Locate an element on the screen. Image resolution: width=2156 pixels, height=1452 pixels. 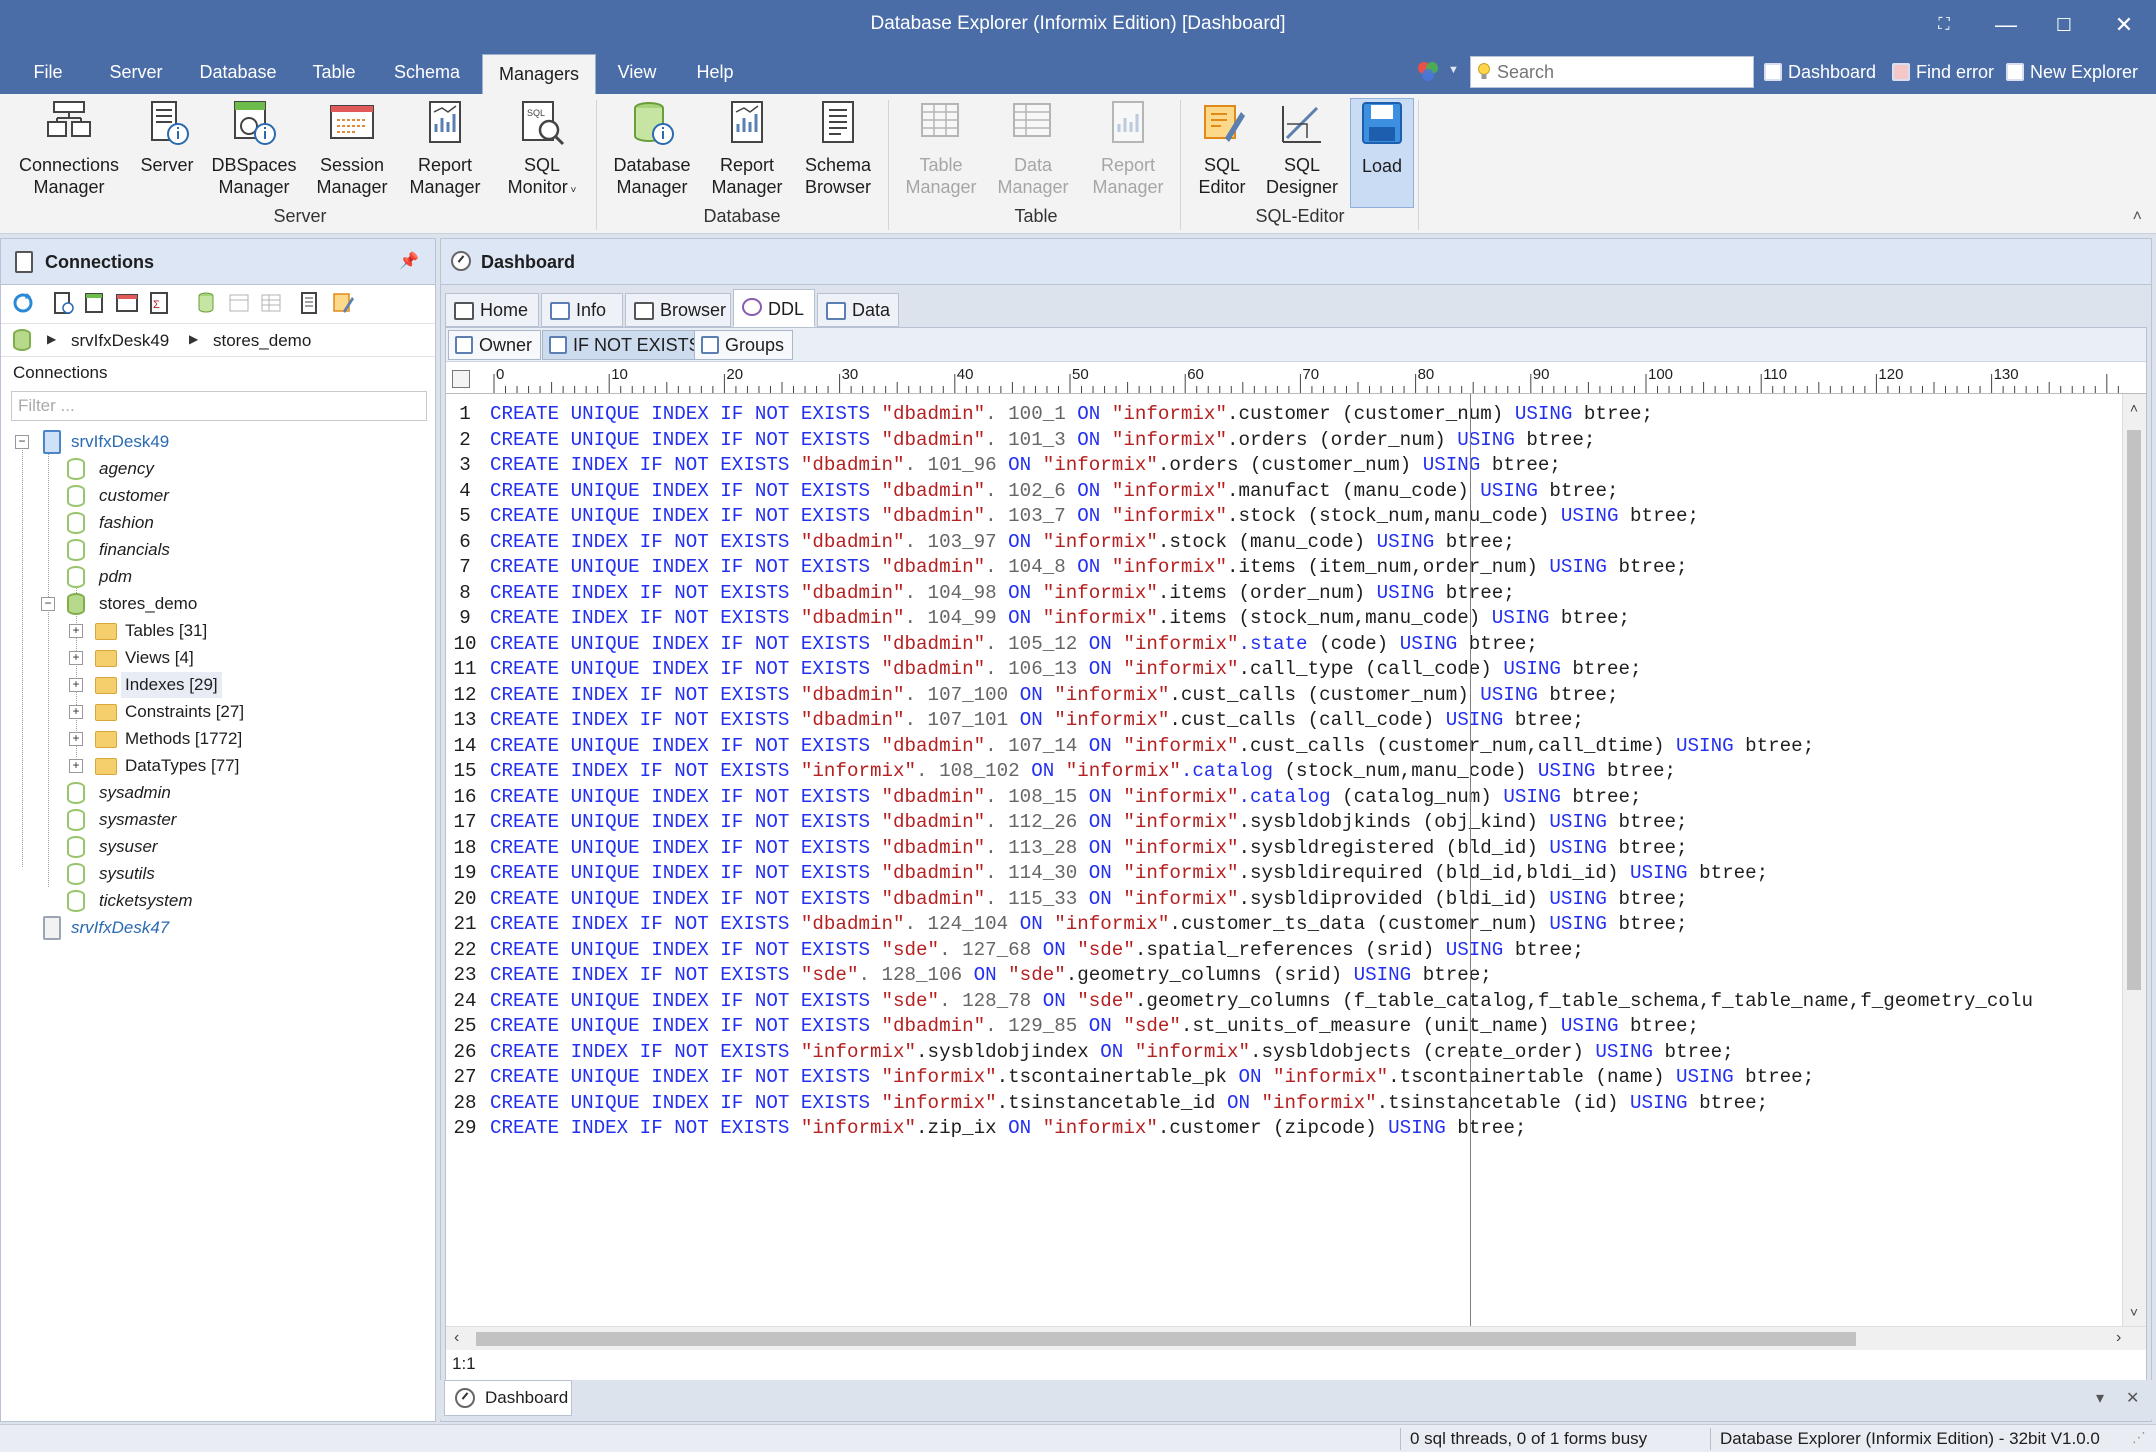
session-manager-button: Session Manager is located at coordinates (352, 153).